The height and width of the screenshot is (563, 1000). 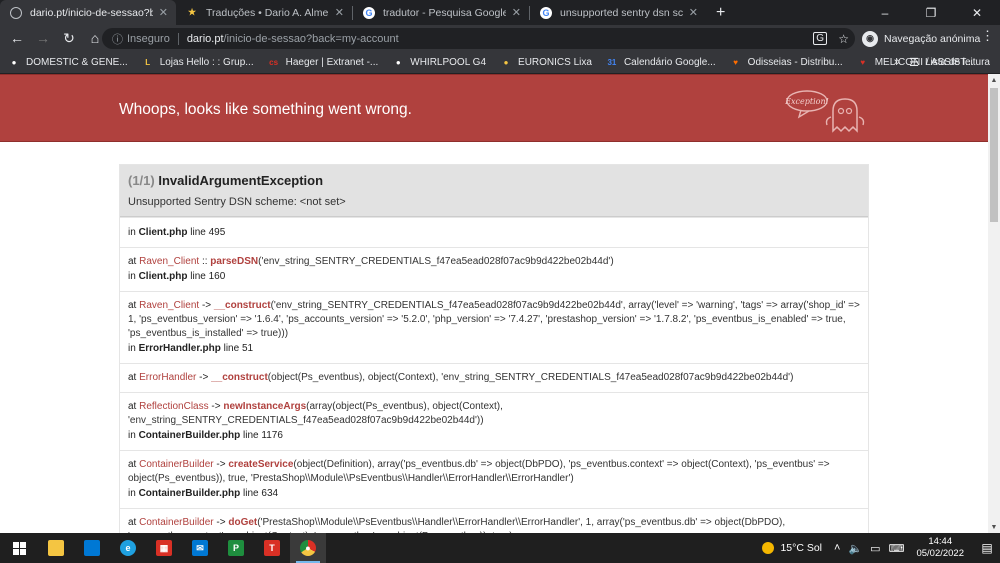 I want to click on chrome-icon: ●, so click(x=308, y=548).